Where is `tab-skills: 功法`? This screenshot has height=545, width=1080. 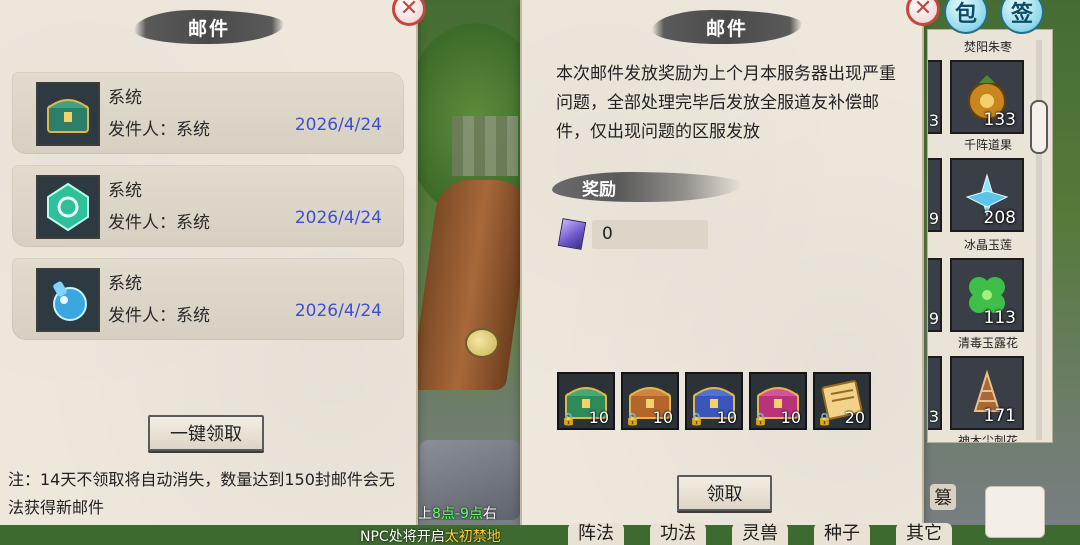
tab-skills: 功法 is located at coordinates (678, 534).